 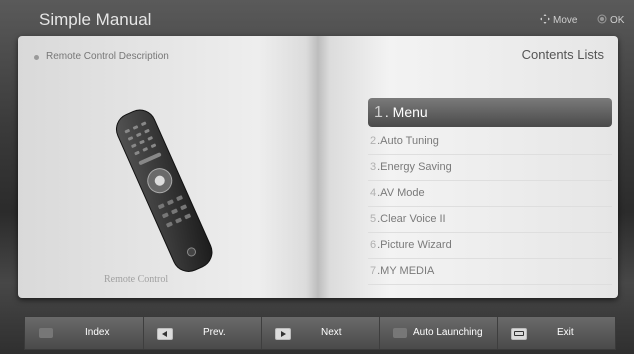 I want to click on section-bullet, so click(x=36, y=57).